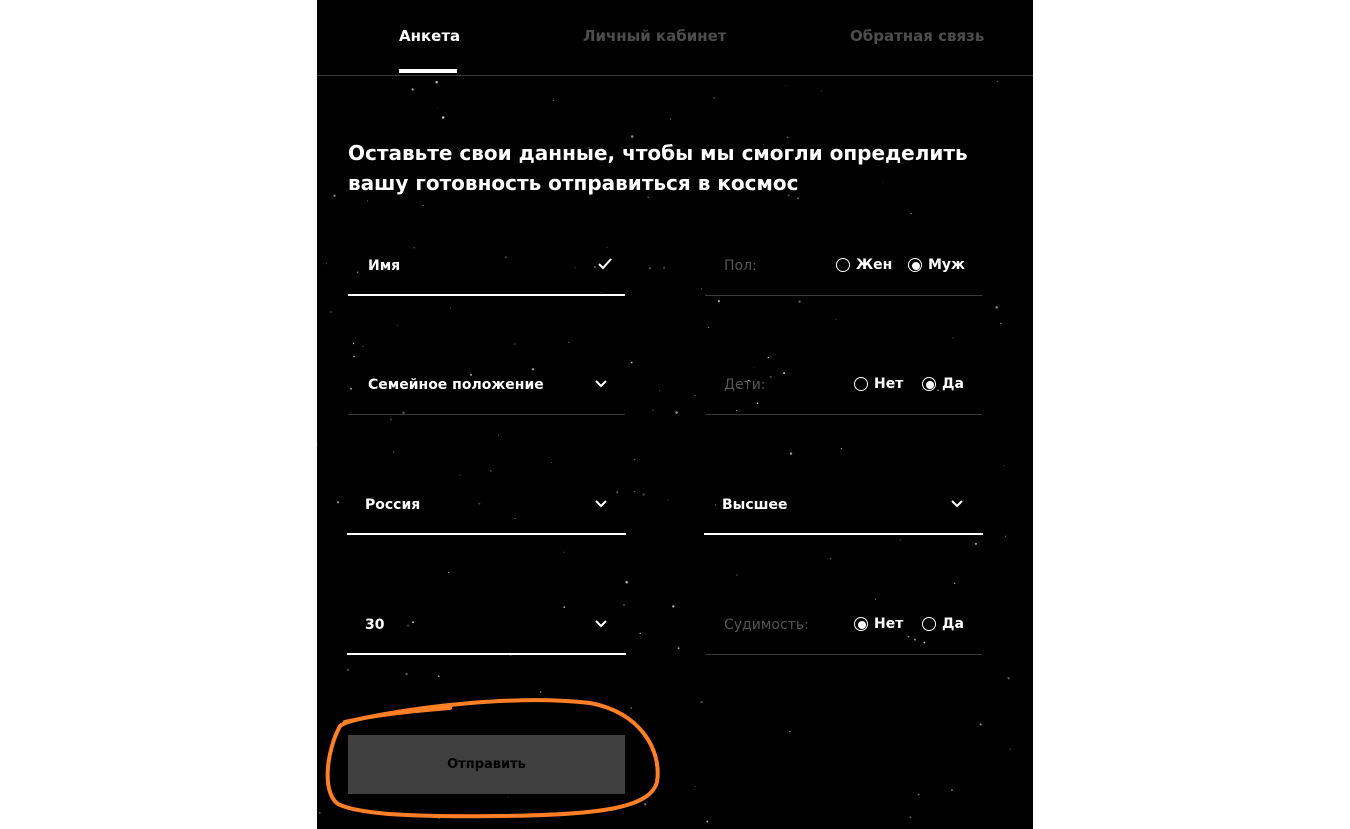 This screenshot has height=829, width=1350. Describe the element at coordinates (486, 414) in the screenshot. I see `marital-status-underline` at that location.